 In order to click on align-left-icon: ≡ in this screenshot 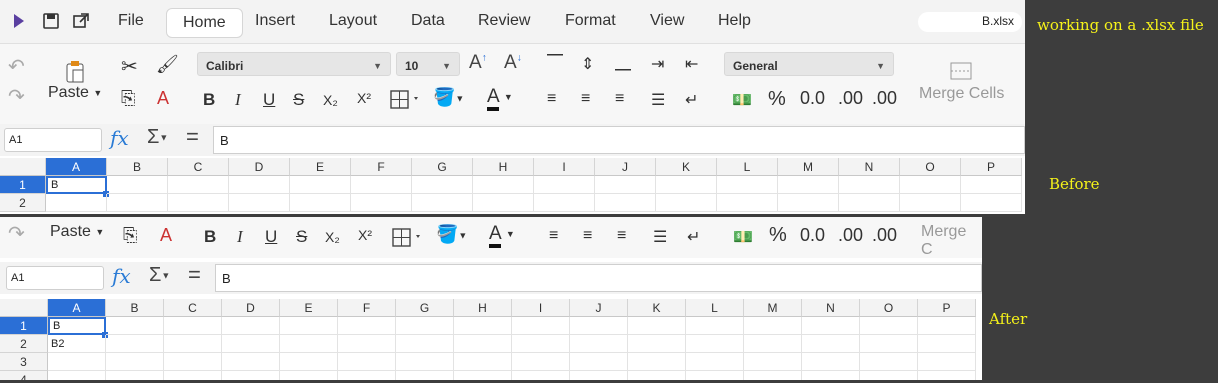, I will do `click(553, 236)`.